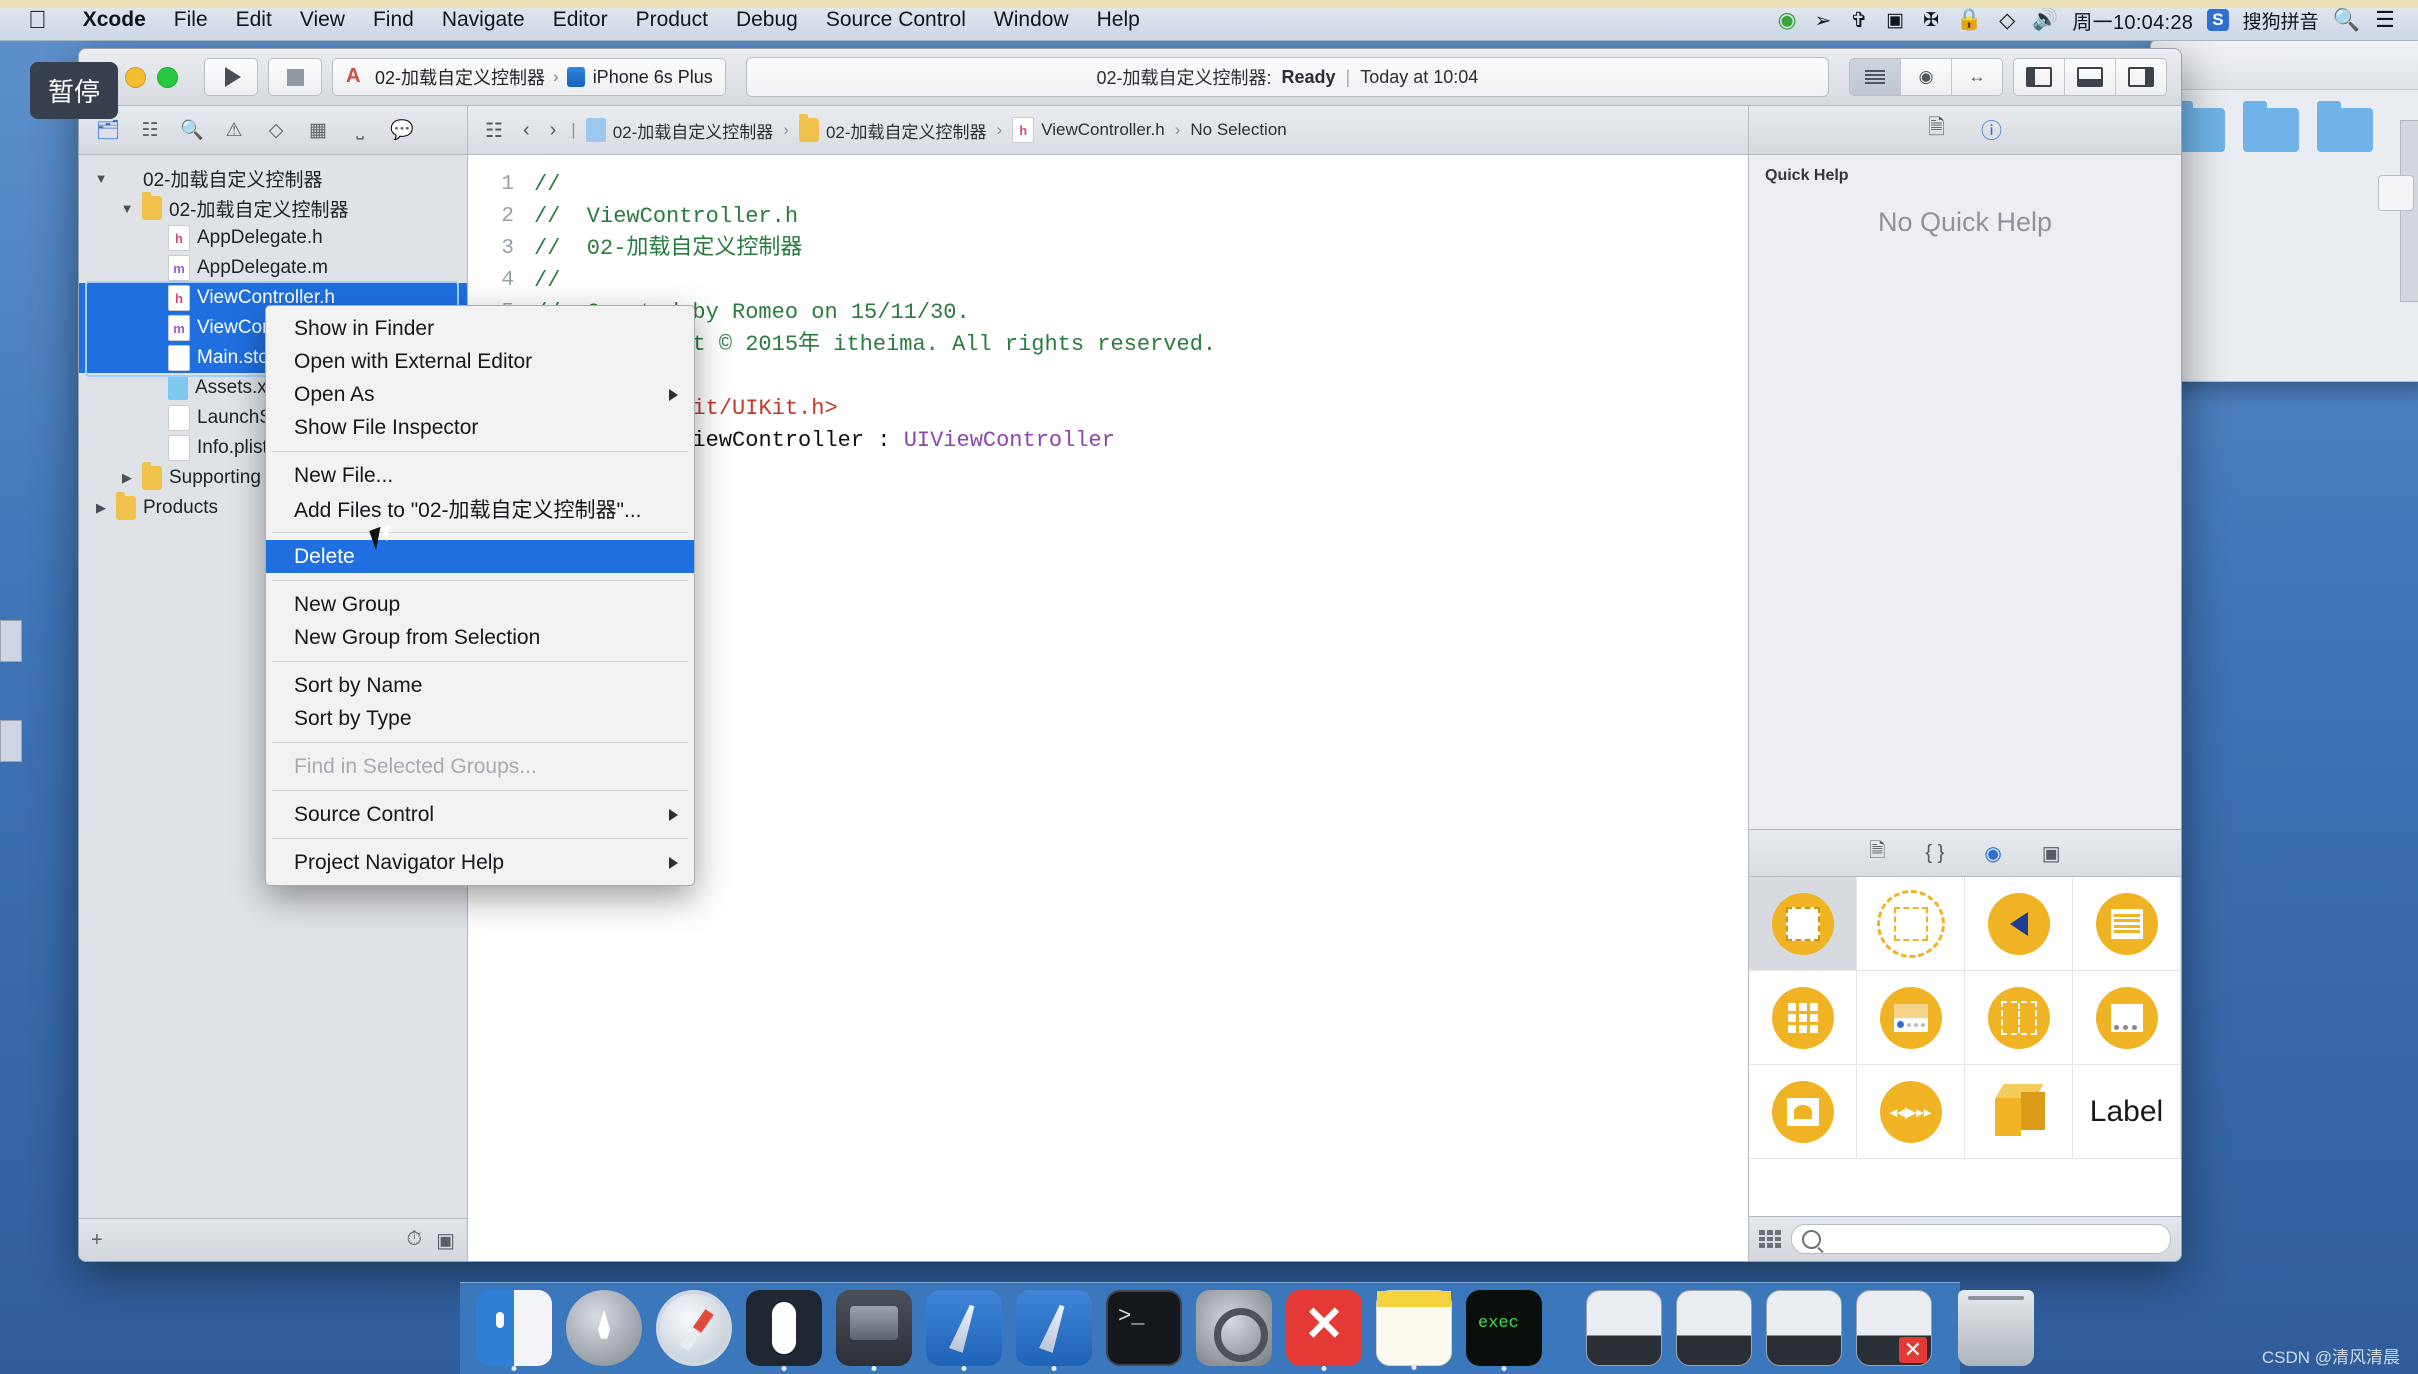  Describe the element at coordinates (2051, 853) in the screenshot. I see `media-library-tab: ▣` at that location.